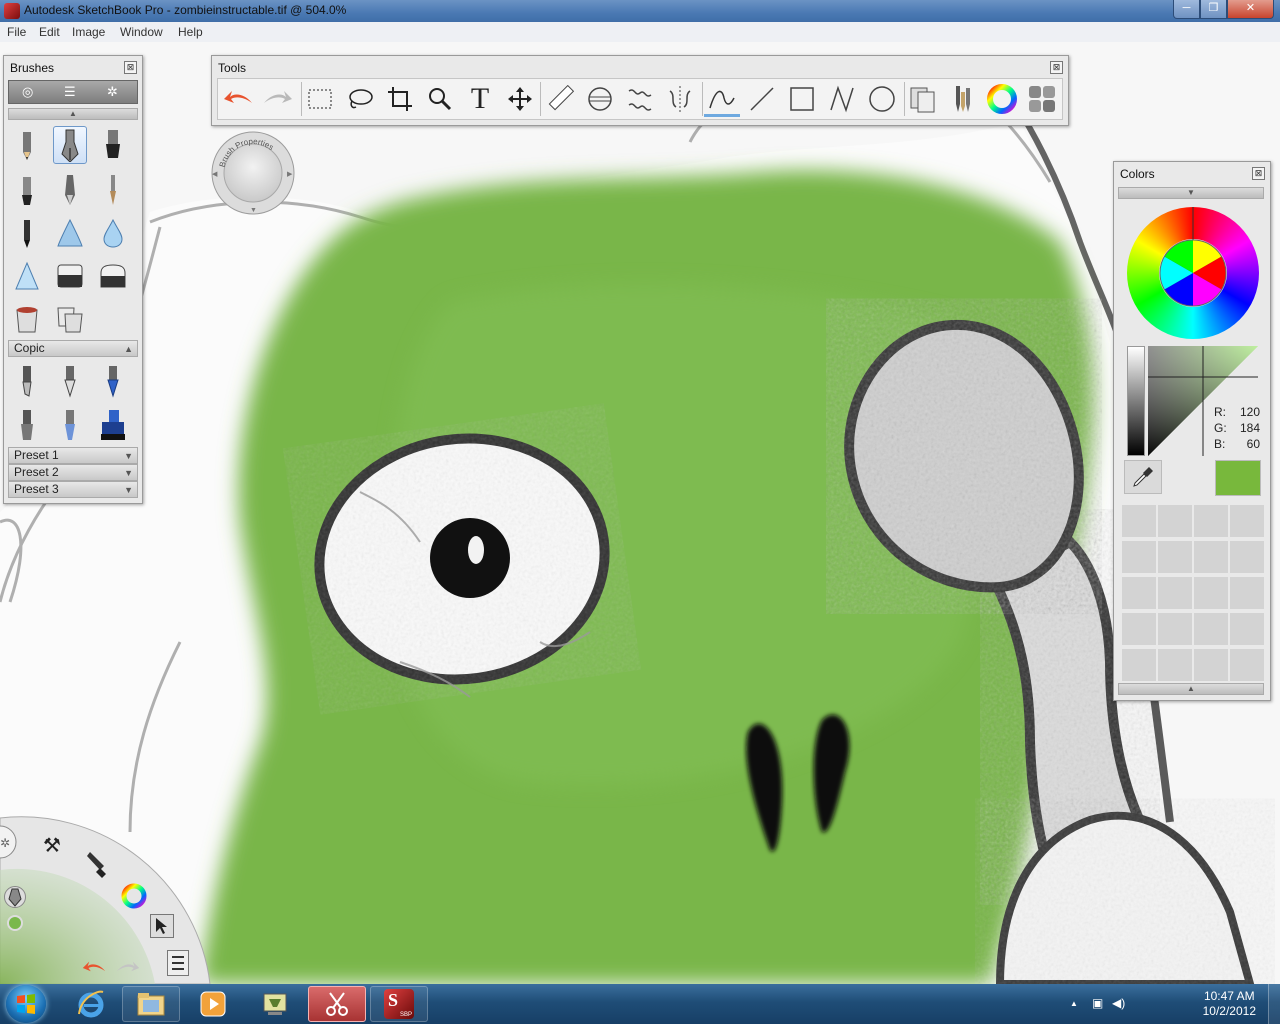  What do you see at coordinates (27, 319) in the screenshot?
I see `fill-bucket-brush` at bounding box center [27, 319].